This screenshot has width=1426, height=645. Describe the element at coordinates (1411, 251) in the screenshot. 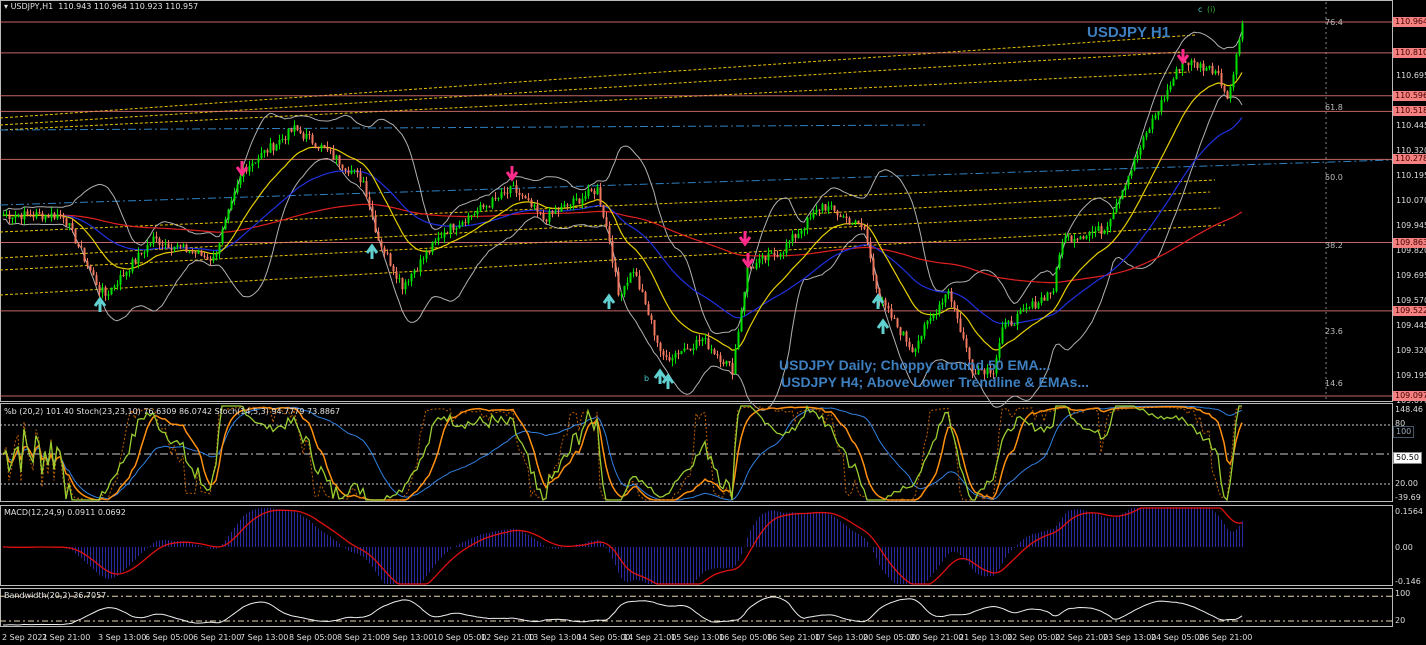

I see `price-tick: 109.820` at that location.